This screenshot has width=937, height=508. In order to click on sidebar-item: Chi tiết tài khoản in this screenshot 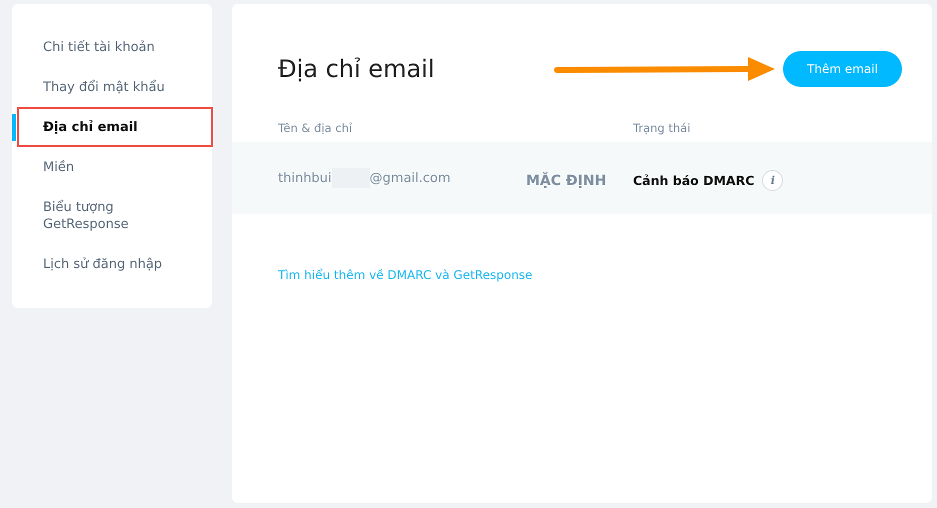, I will do `click(113, 47)`.